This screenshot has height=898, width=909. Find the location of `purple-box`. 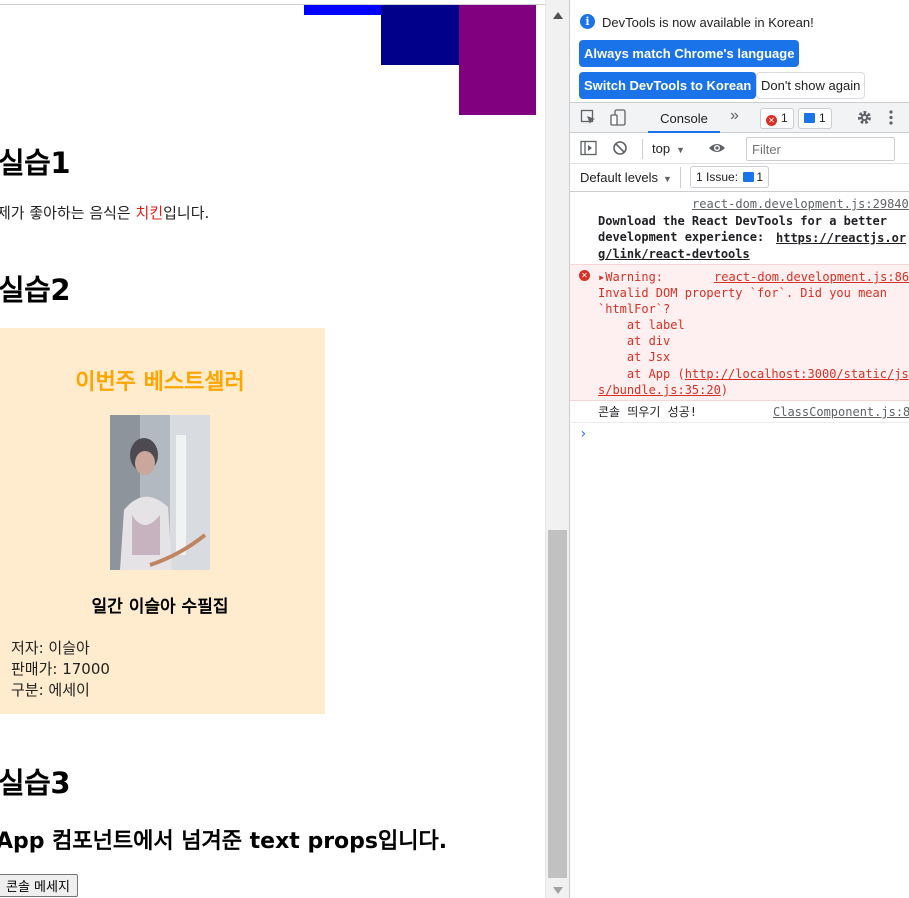

purple-box is located at coordinates (497, 60).